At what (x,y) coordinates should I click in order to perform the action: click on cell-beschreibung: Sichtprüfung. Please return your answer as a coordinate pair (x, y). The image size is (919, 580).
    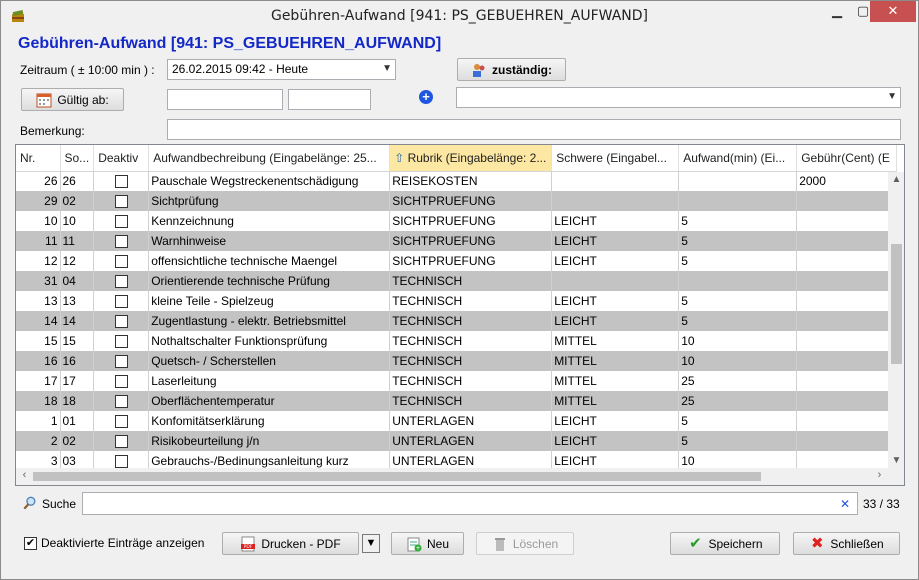
    Looking at the image, I should click on (269, 201).